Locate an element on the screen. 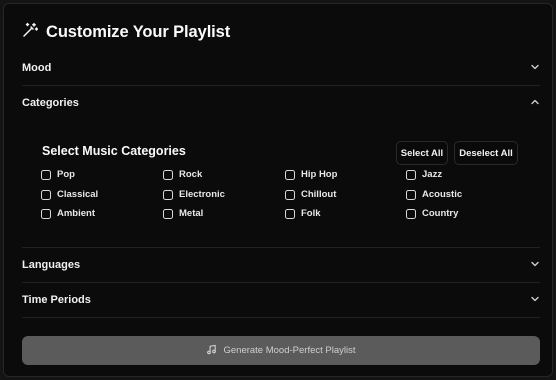 The width and height of the screenshot is (556, 380). category-checkbox-electronic: Electronic is located at coordinates (194, 194).